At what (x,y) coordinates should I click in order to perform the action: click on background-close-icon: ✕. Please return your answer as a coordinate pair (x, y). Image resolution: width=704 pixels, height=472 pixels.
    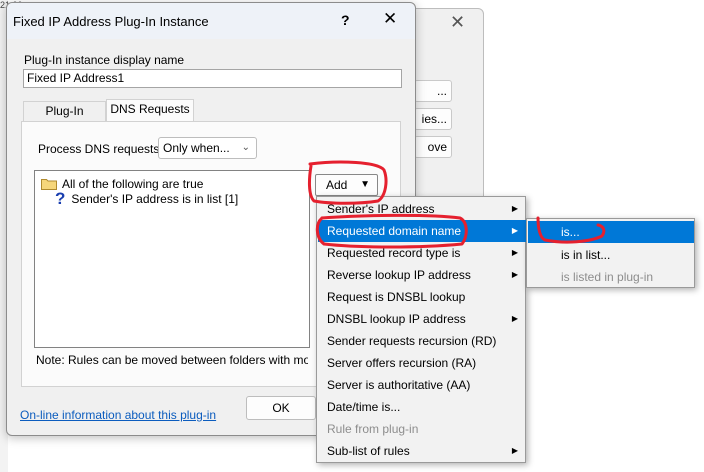
    Looking at the image, I should click on (457, 22).